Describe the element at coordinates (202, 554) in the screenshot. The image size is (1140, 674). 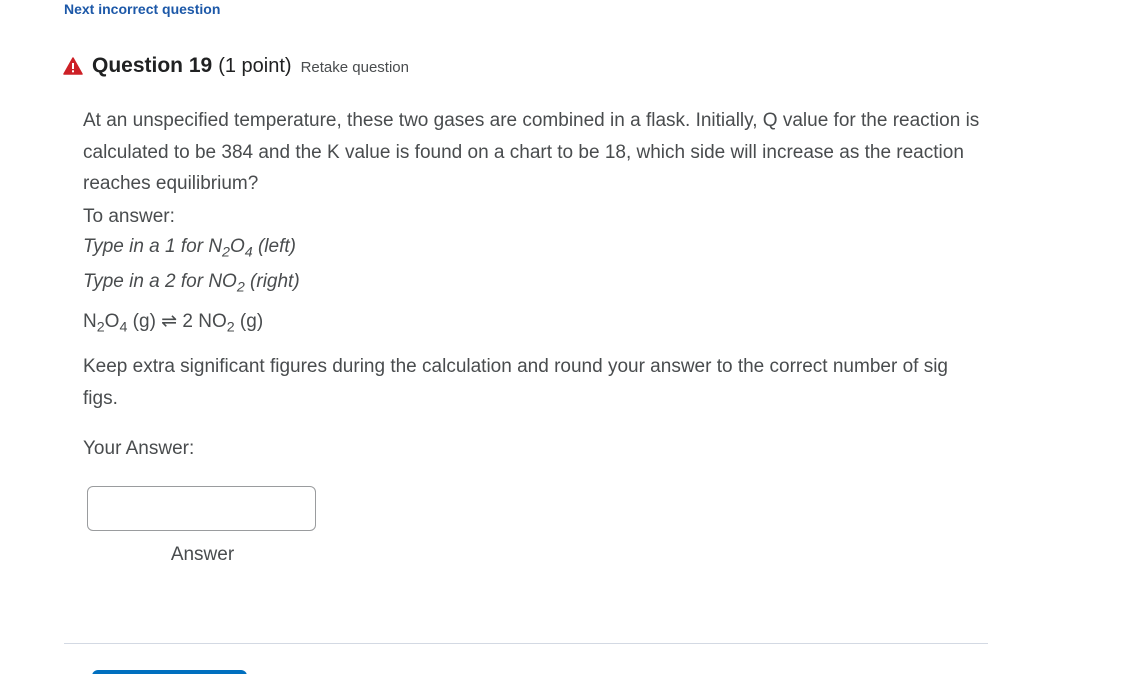
I see `answer-field-label: Answer` at that location.